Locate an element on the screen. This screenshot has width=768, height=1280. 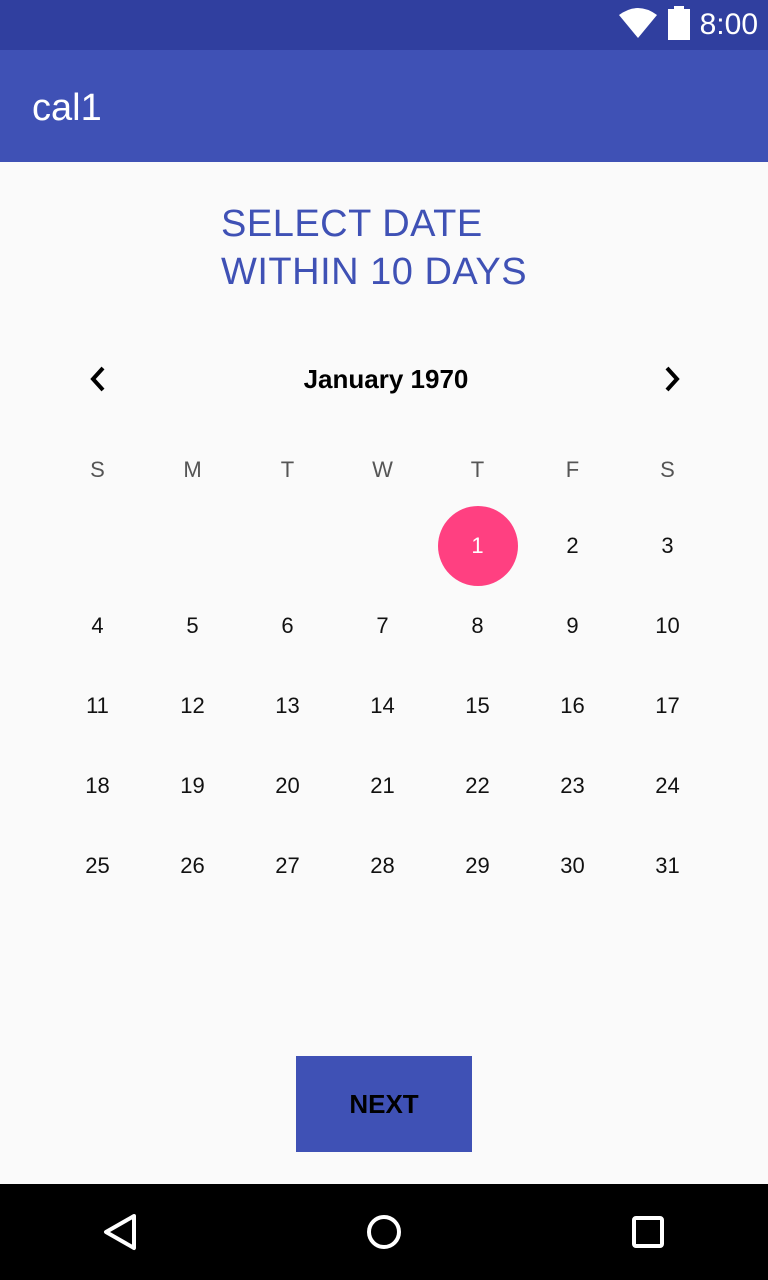
day-number: 29 is located at coordinates (477, 865).